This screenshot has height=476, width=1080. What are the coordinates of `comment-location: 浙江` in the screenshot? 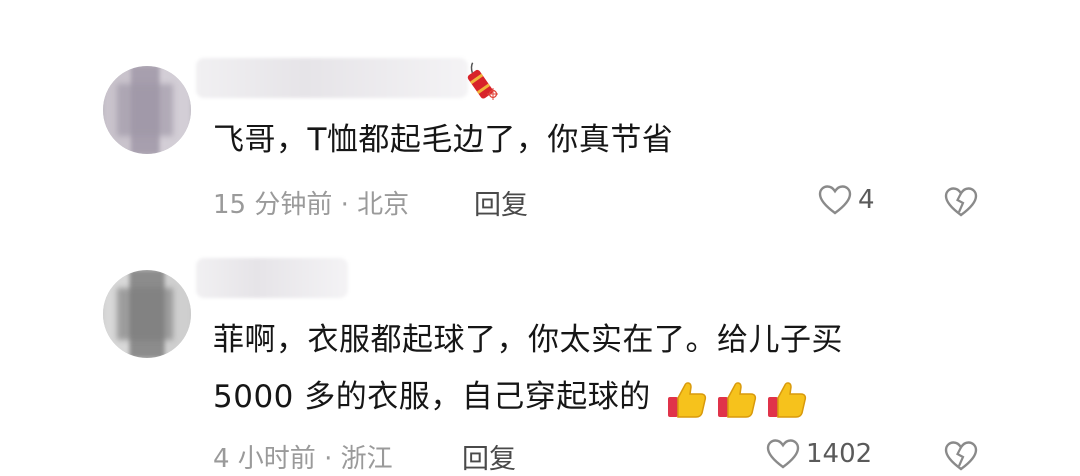 It's located at (366, 459).